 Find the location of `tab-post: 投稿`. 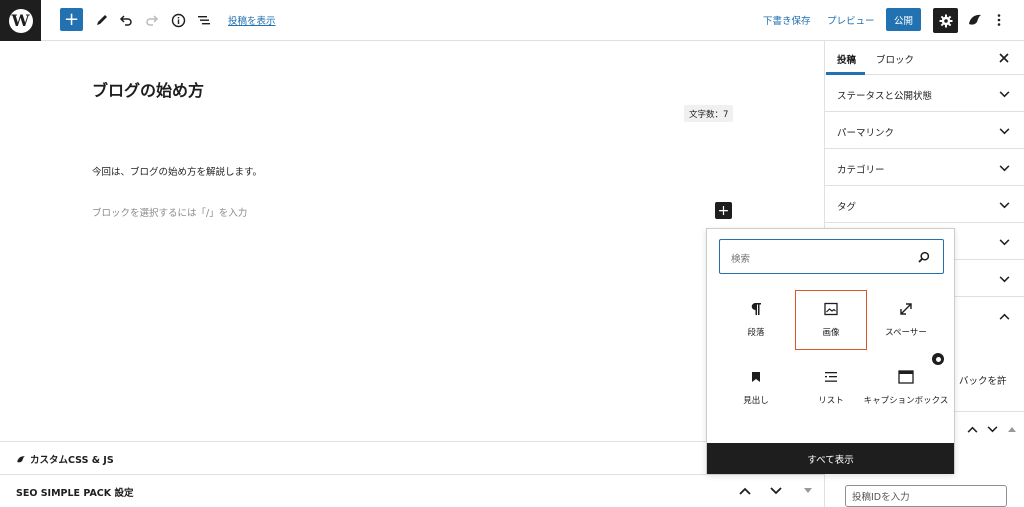

tab-post: 投稿 is located at coordinates (846, 59).